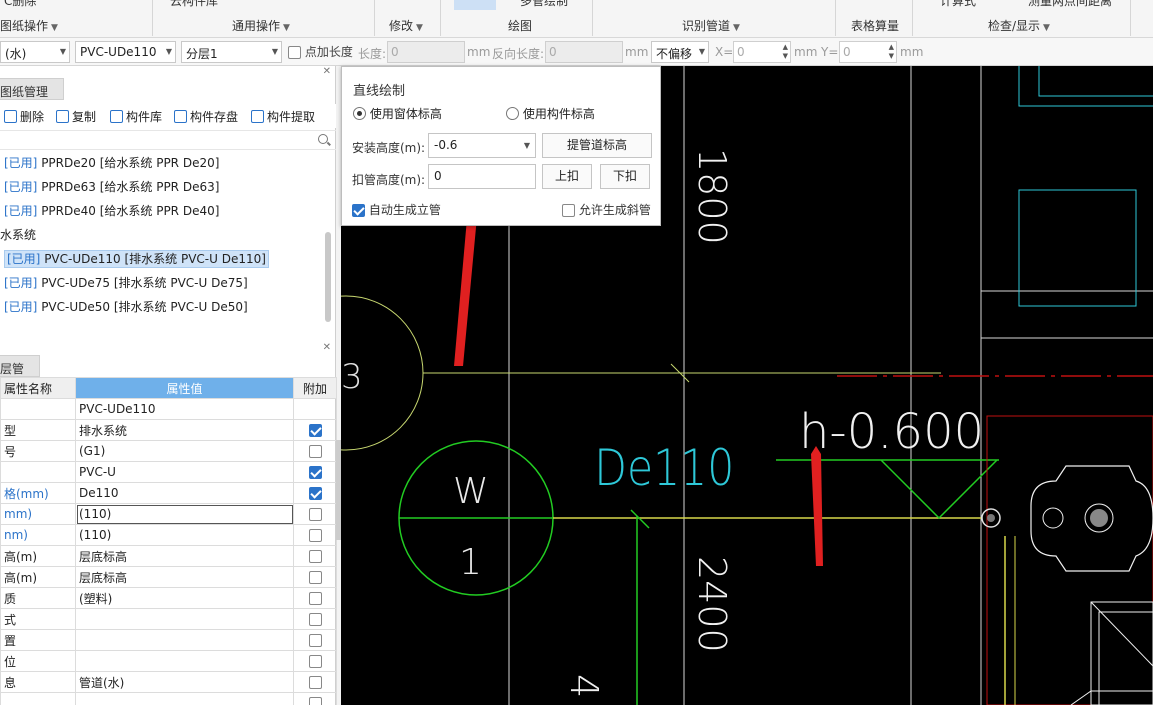 This screenshot has height=705, width=1153. What do you see at coordinates (868, 52) in the screenshot?
I see `y-input: 0 ▲ ▼` at bounding box center [868, 52].